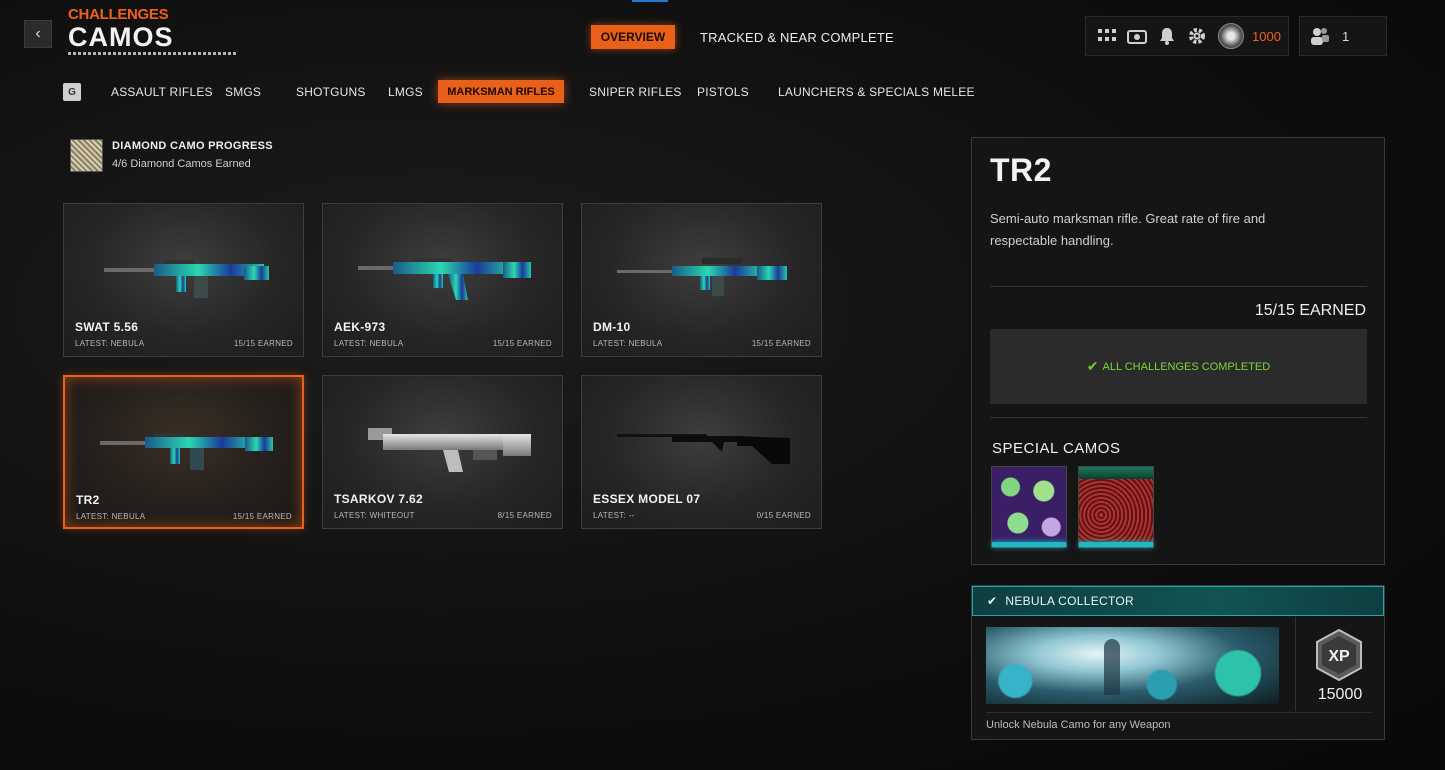 Image resolution: width=1445 pixels, height=770 pixels. I want to click on soldier-silhouette, so click(1112, 667).